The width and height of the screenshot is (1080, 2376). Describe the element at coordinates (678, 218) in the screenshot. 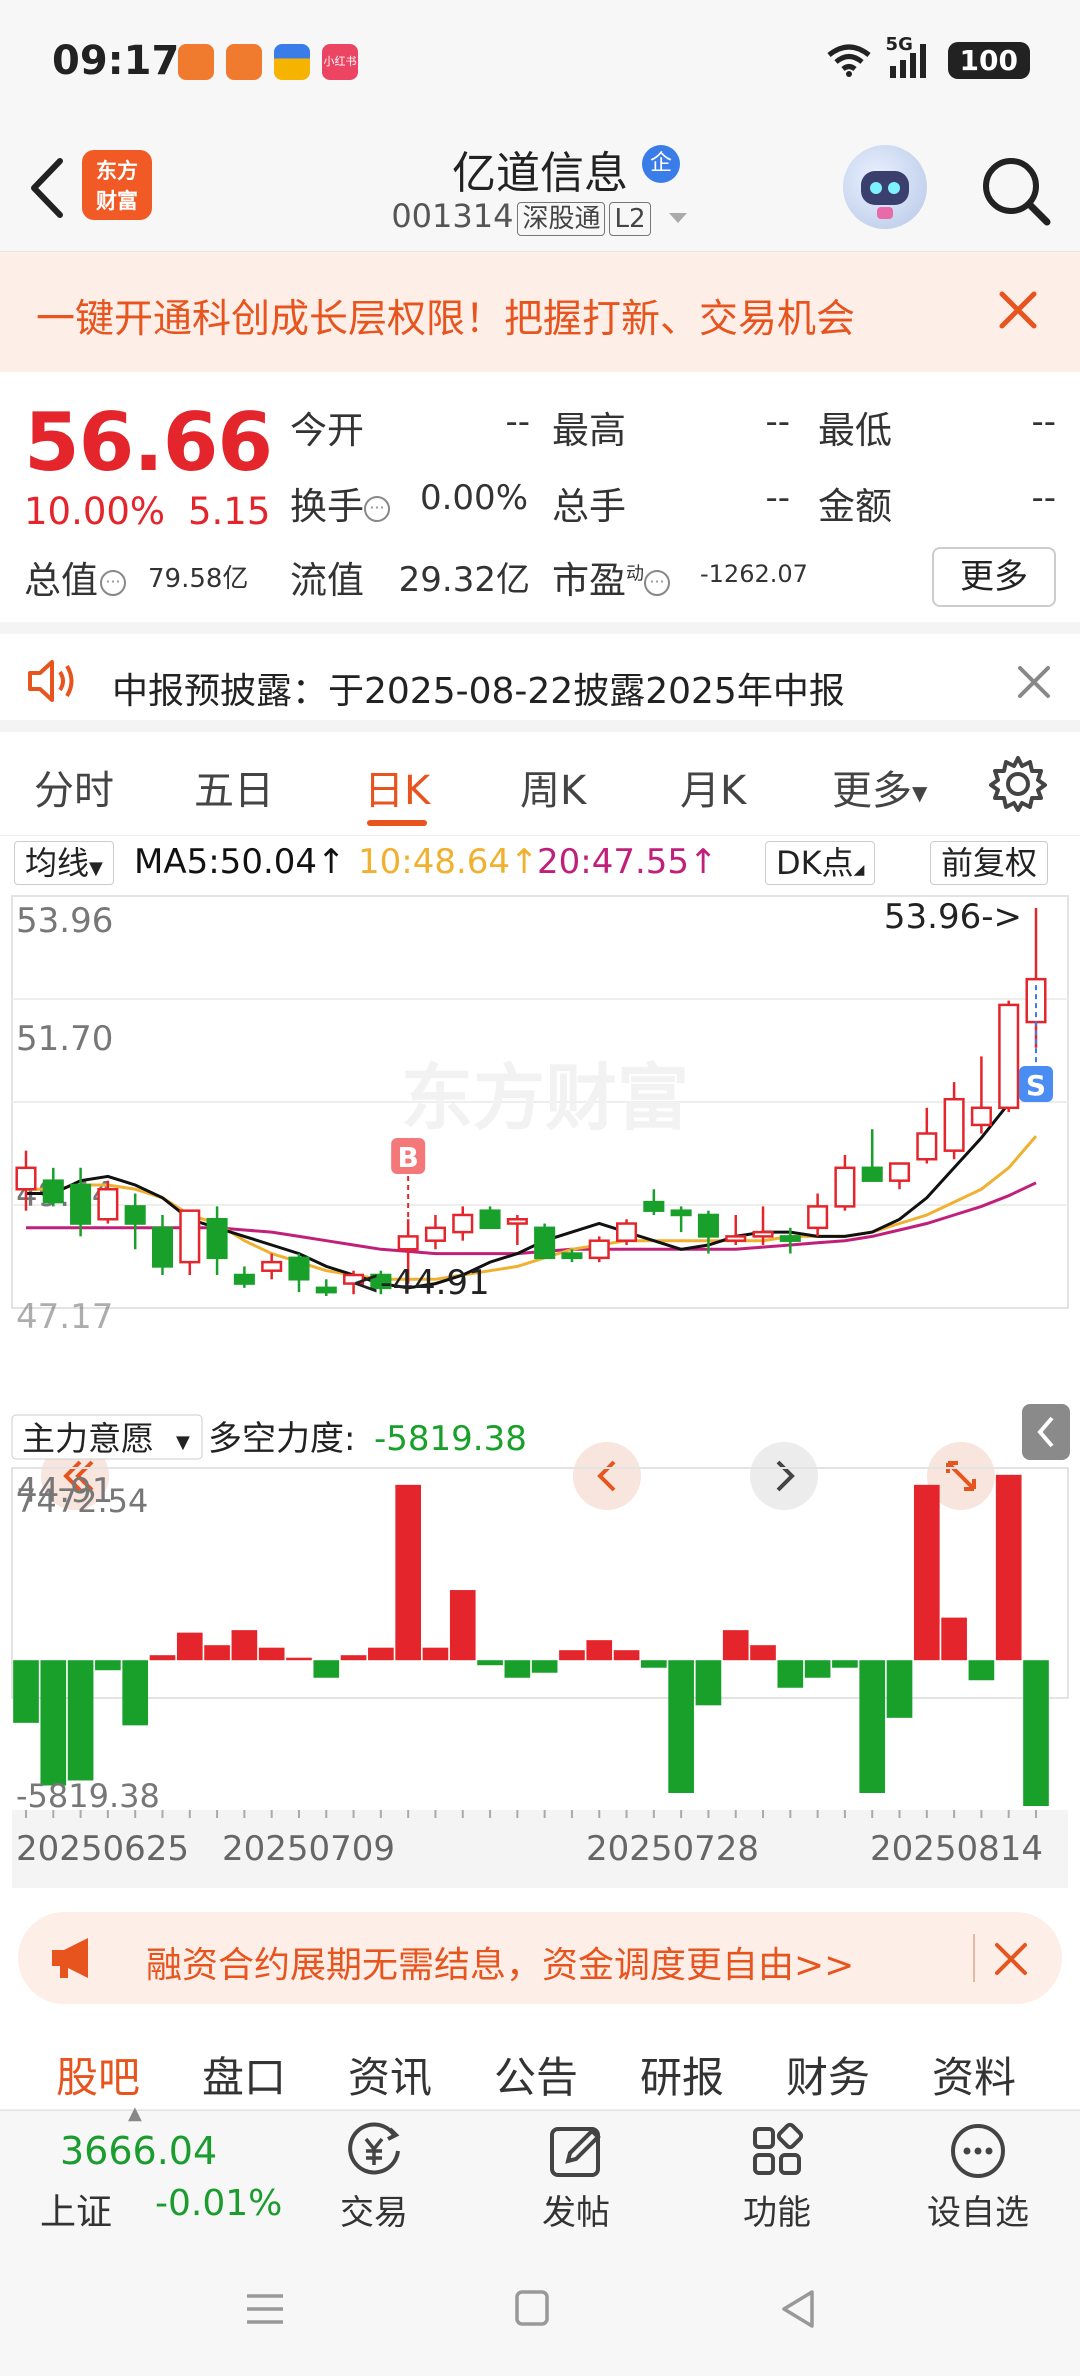

I see `dropdown-triangle-icon` at that location.